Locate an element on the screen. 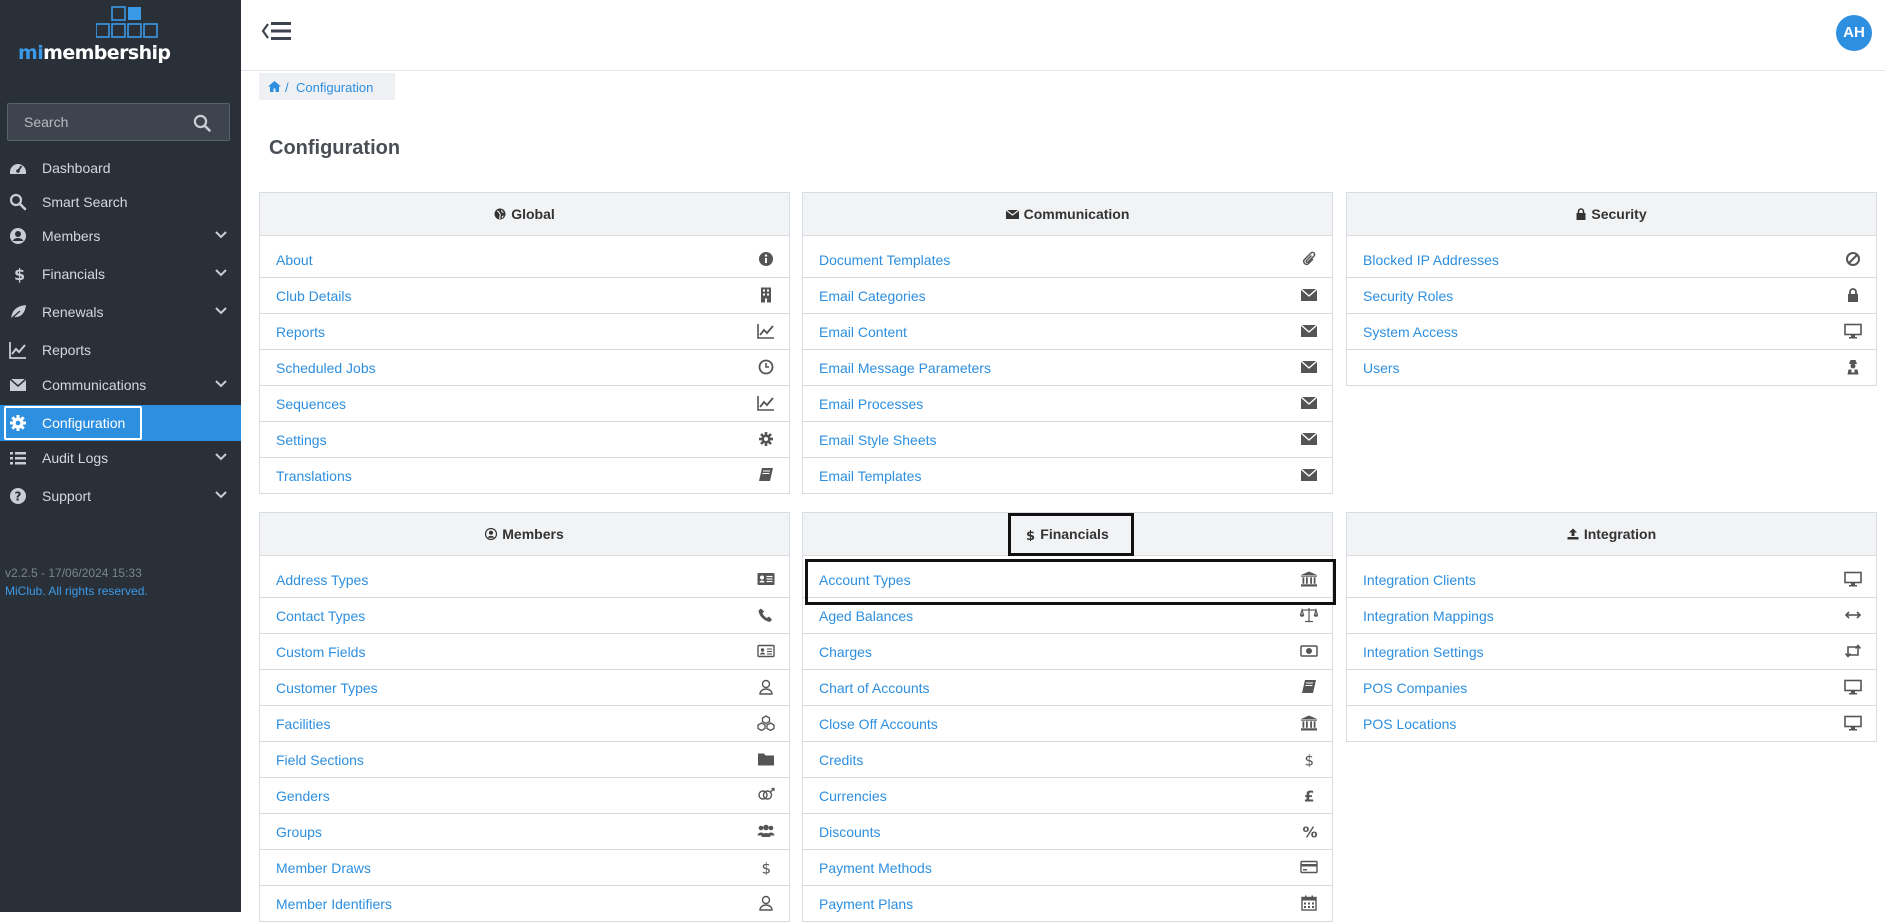 The height and width of the screenshot is (922, 1885). sidebar-item-support: ? Support is located at coordinates (120, 496).